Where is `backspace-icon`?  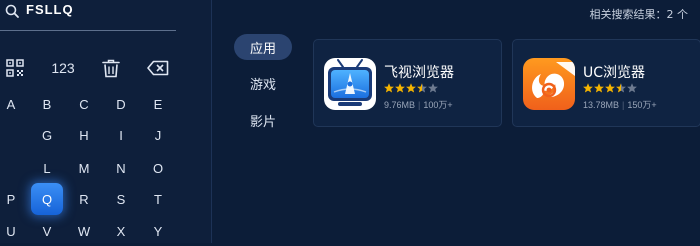 backspace-icon is located at coordinates (158, 68).